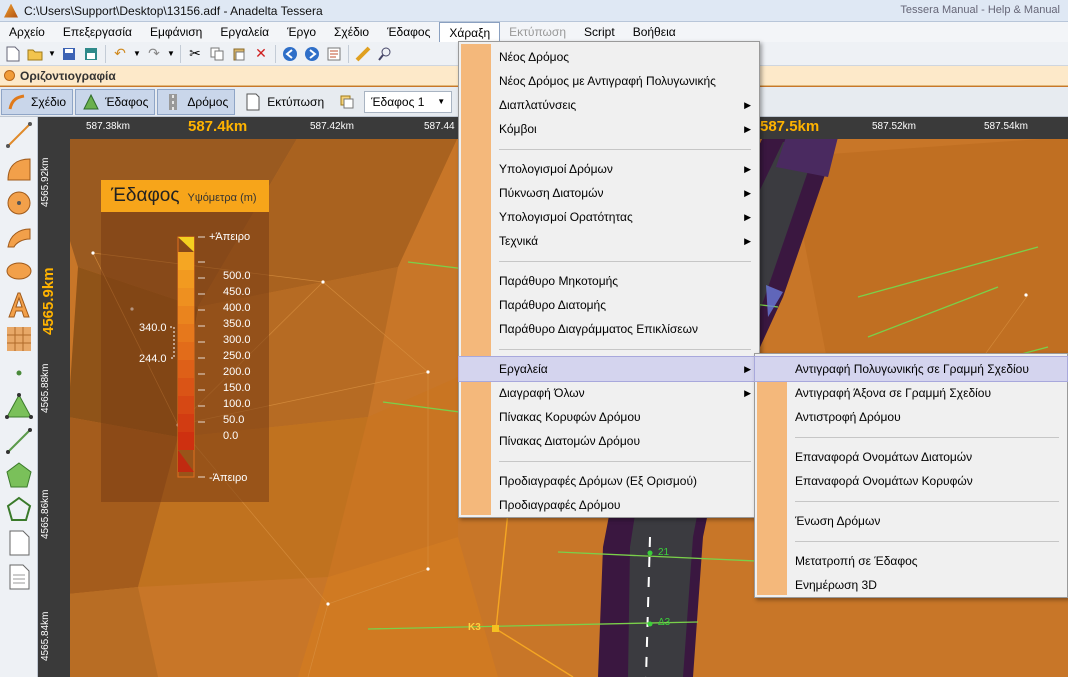  Describe the element at coordinates (171, 54) in the screenshot. I see `redo-dropdown-icon: ▼` at that location.